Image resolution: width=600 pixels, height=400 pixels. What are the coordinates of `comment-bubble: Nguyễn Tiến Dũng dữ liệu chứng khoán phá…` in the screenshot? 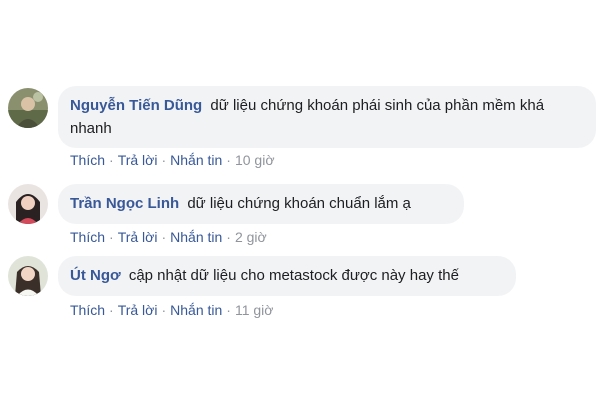 It's located at (327, 117).